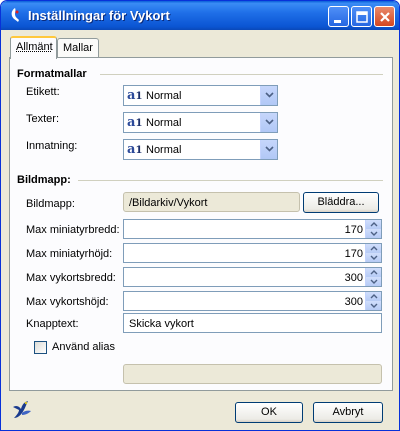  Describe the element at coordinates (44, 180) in the screenshot. I see `section-title-bildmapp: Bildmapp:` at that location.